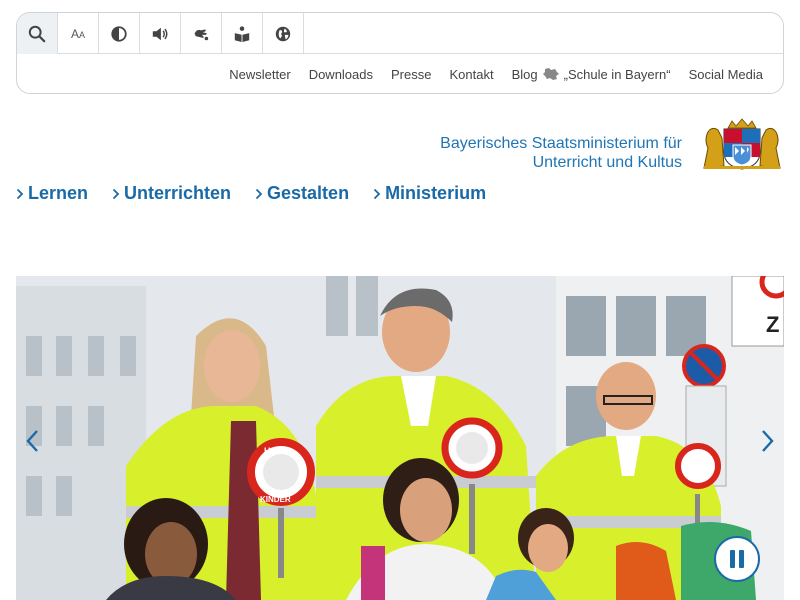 The height and width of the screenshot is (600, 800). I want to click on ministry-name-line1: Bayerisches Staatsministerium für, so click(561, 143).